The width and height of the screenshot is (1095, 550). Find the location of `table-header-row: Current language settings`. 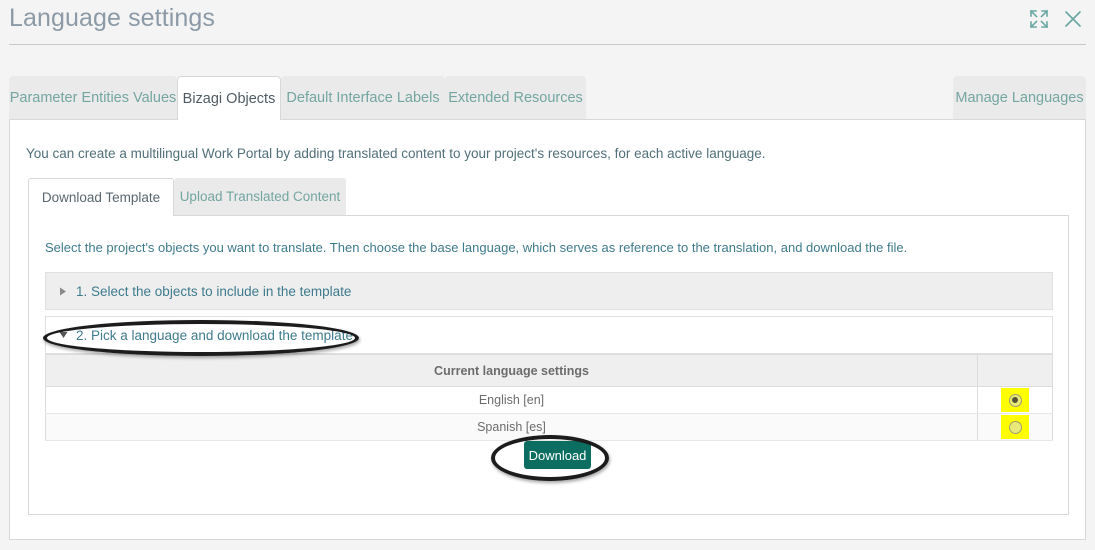

table-header-row: Current language settings is located at coordinates (549, 370).